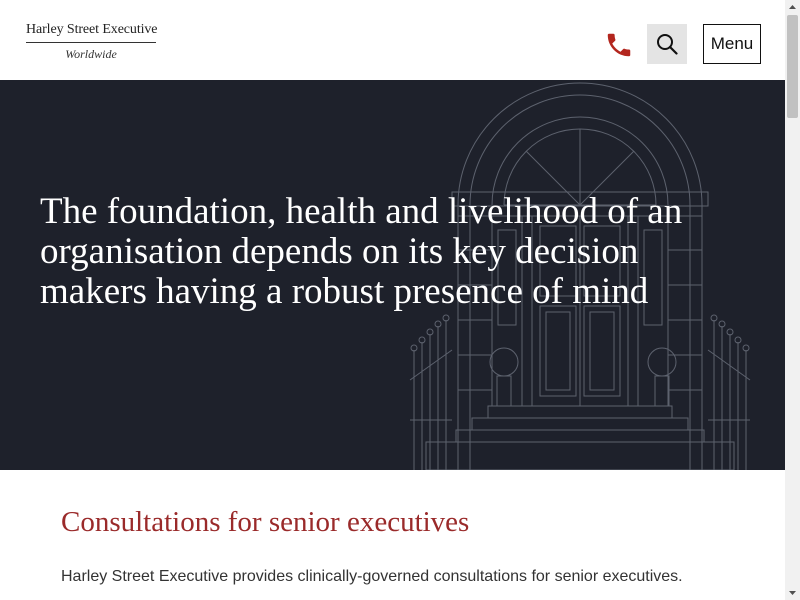 This screenshot has height=600, width=800. I want to click on site-header: Harley Street Executive Worldwide Menu, so click(392, 40).